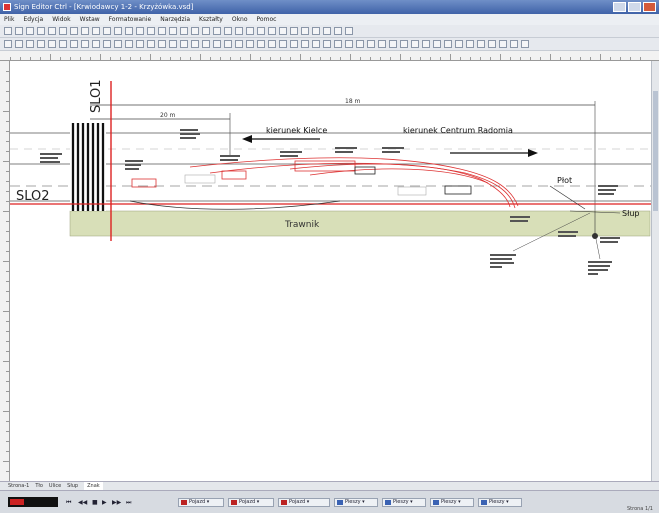 This screenshot has height=513, width=659. Describe the element at coordinates (130, 19) in the screenshot. I see `menu-format: Formatowanie` at that location.